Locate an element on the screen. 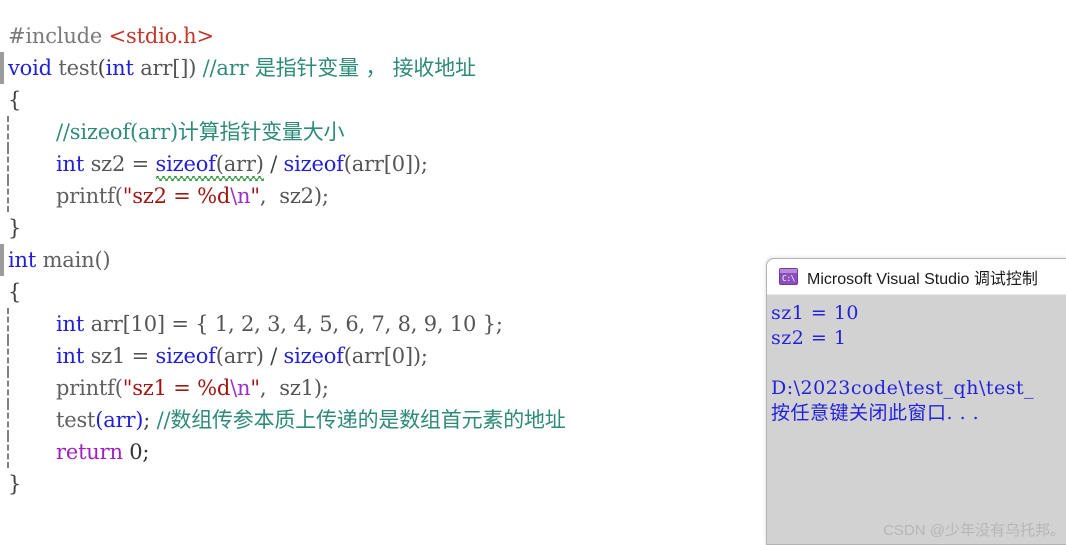 This screenshot has width=1066, height=545. console-output-path-line: D:\2023code\test_qh\test_ is located at coordinates (903, 388).